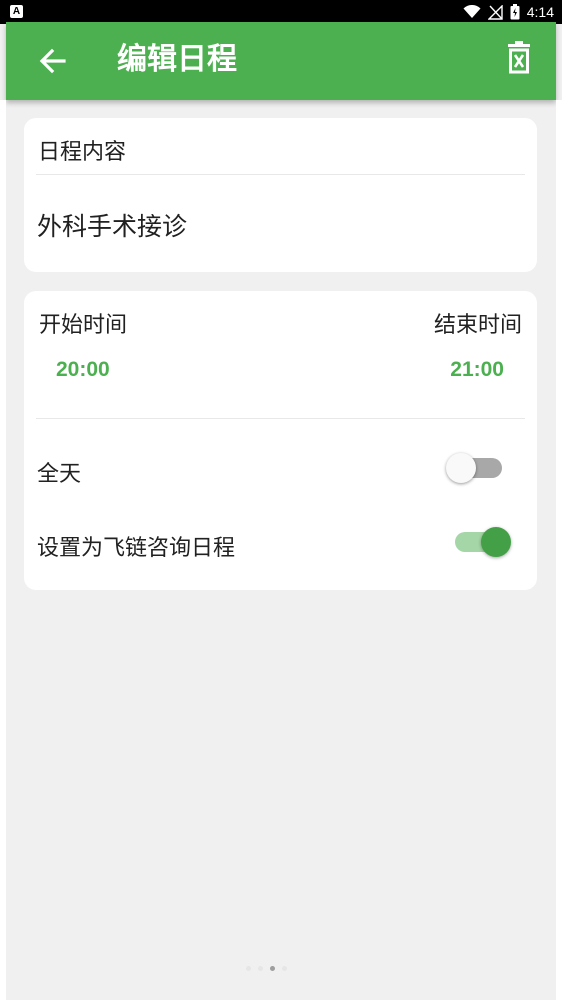 The height and width of the screenshot is (1000, 562). What do you see at coordinates (83, 325) in the screenshot?
I see `start-time-label: 开始时间` at bounding box center [83, 325].